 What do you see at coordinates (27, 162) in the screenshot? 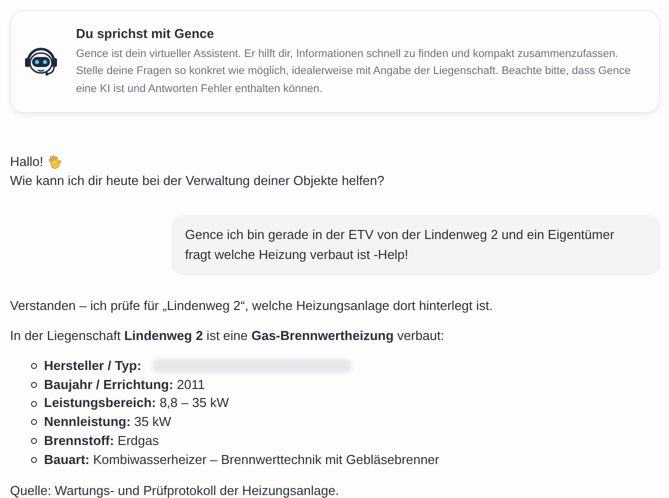
I see `message-text: Hallo!` at bounding box center [27, 162].